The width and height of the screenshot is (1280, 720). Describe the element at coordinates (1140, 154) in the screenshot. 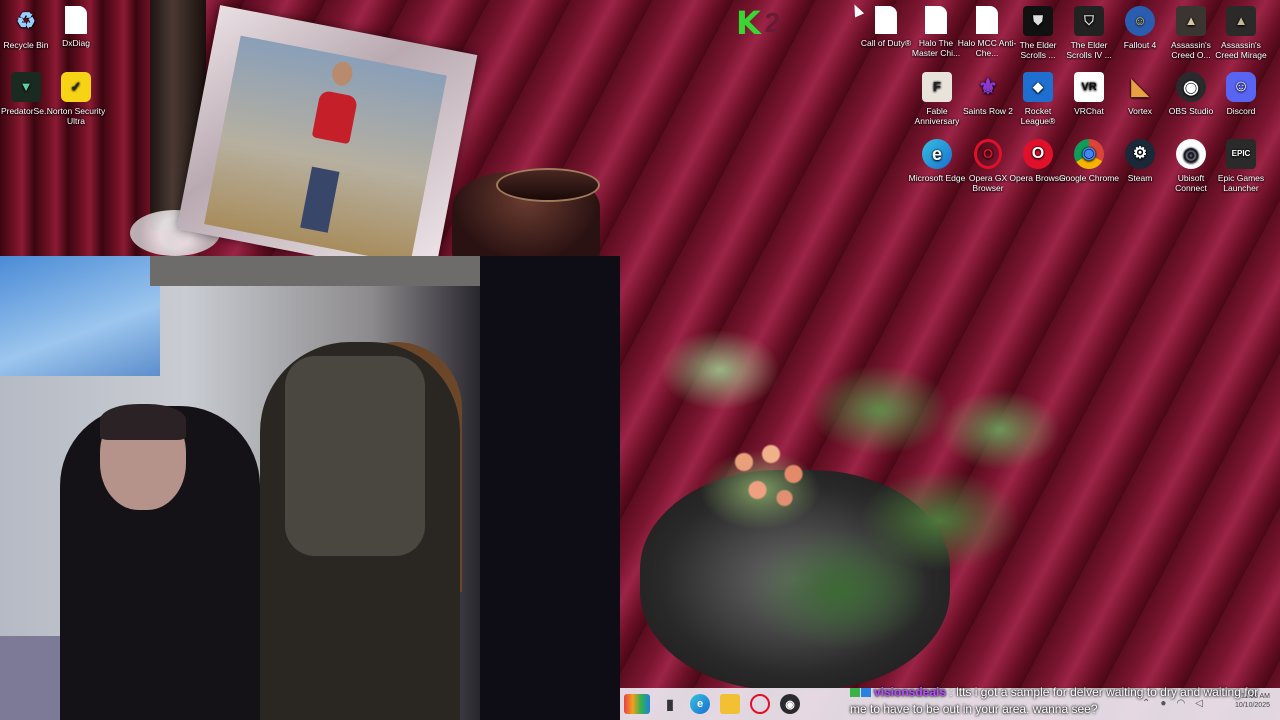

I see `steam-icon: ⚙` at that location.